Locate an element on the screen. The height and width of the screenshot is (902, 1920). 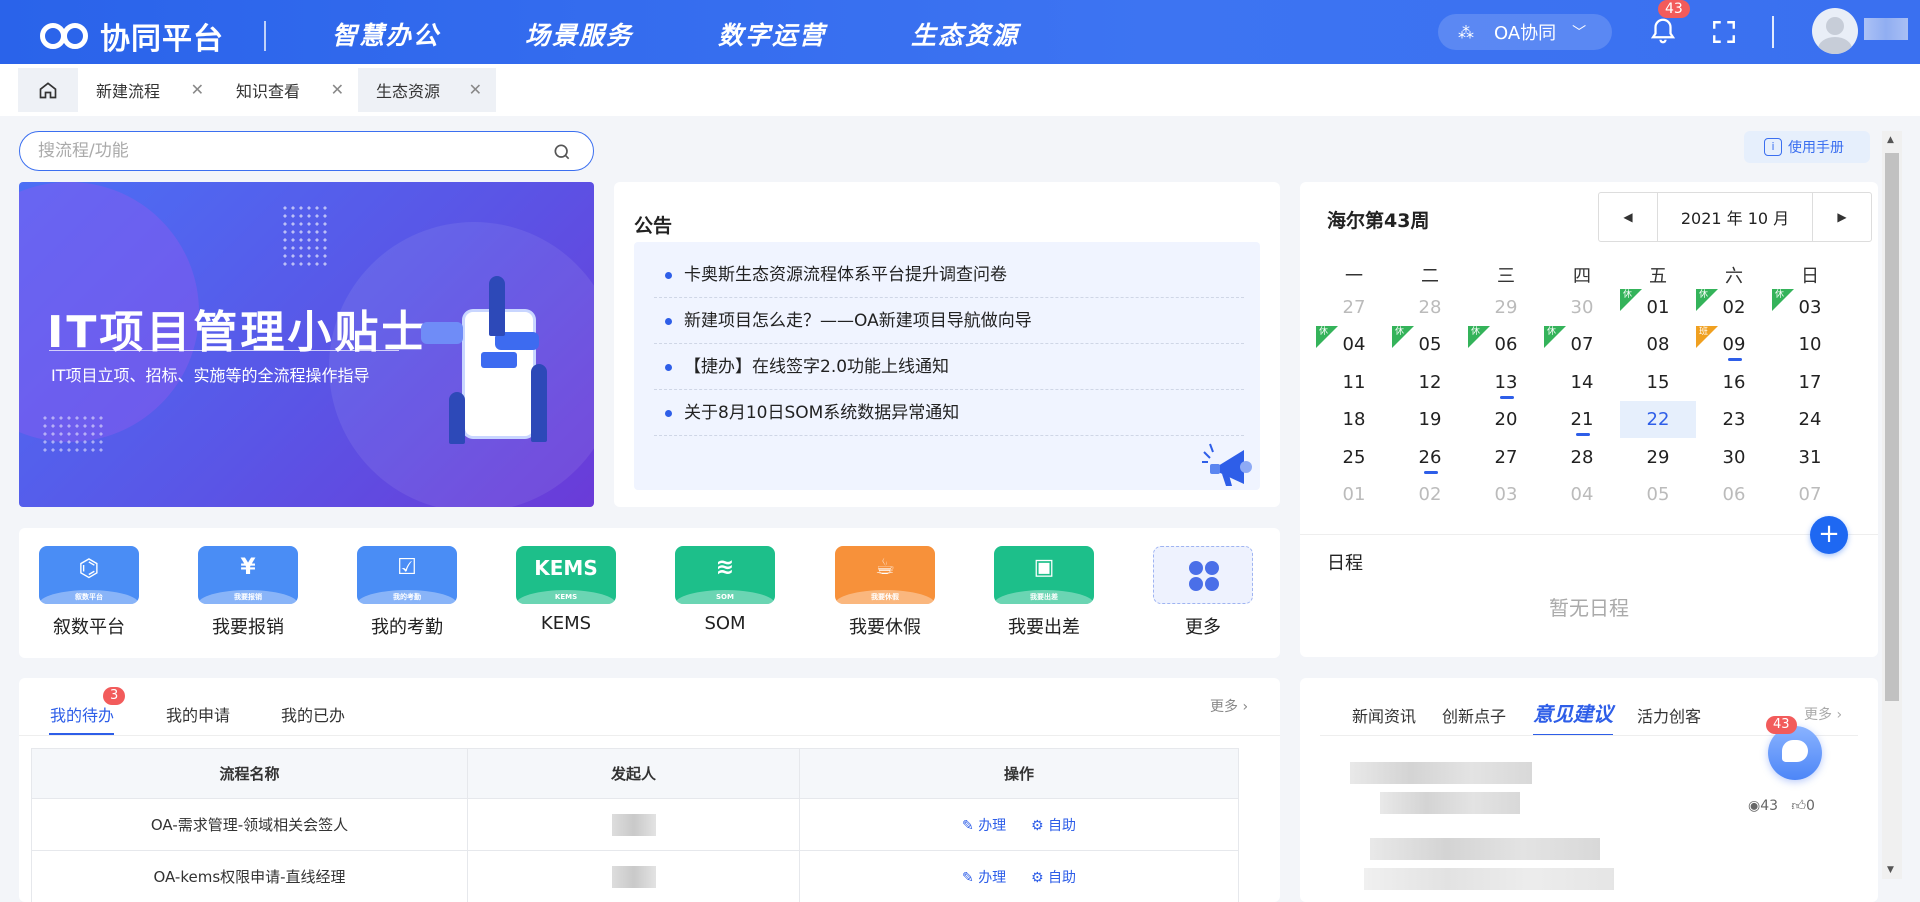
table-row: OA-需求管理-领域相关会签人 ✎ 办理 ⚙ 自助 is located at coordinates (635, 824).